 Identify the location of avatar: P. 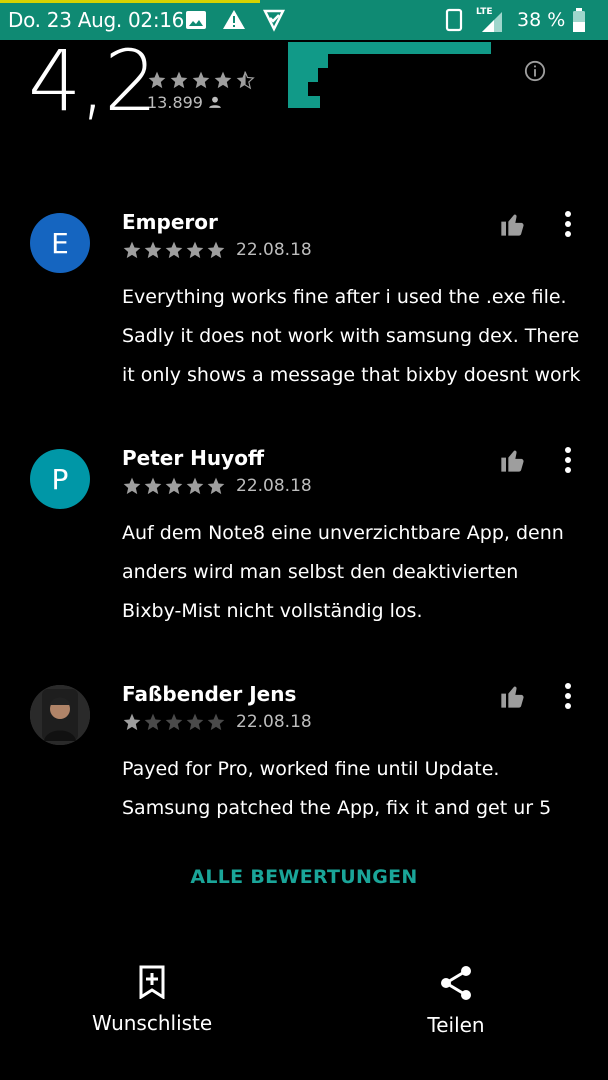
(60, 479).